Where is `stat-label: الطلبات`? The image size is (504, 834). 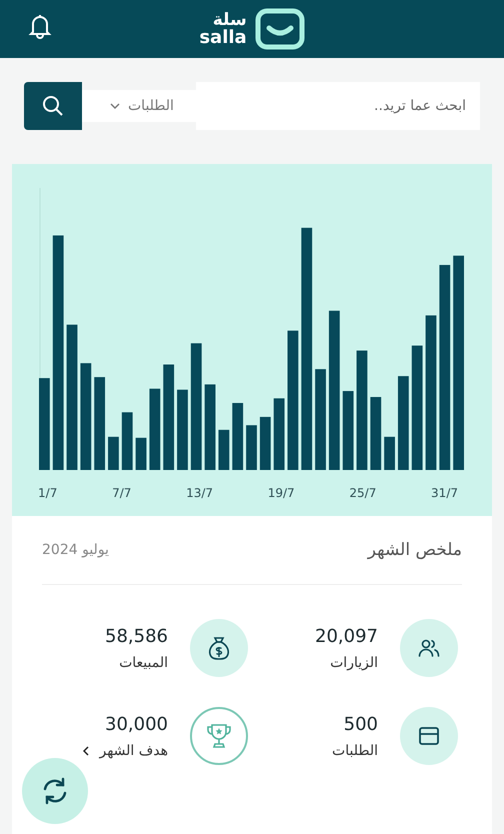 stat-label: الطلبات is located at coordinates (355, 750).